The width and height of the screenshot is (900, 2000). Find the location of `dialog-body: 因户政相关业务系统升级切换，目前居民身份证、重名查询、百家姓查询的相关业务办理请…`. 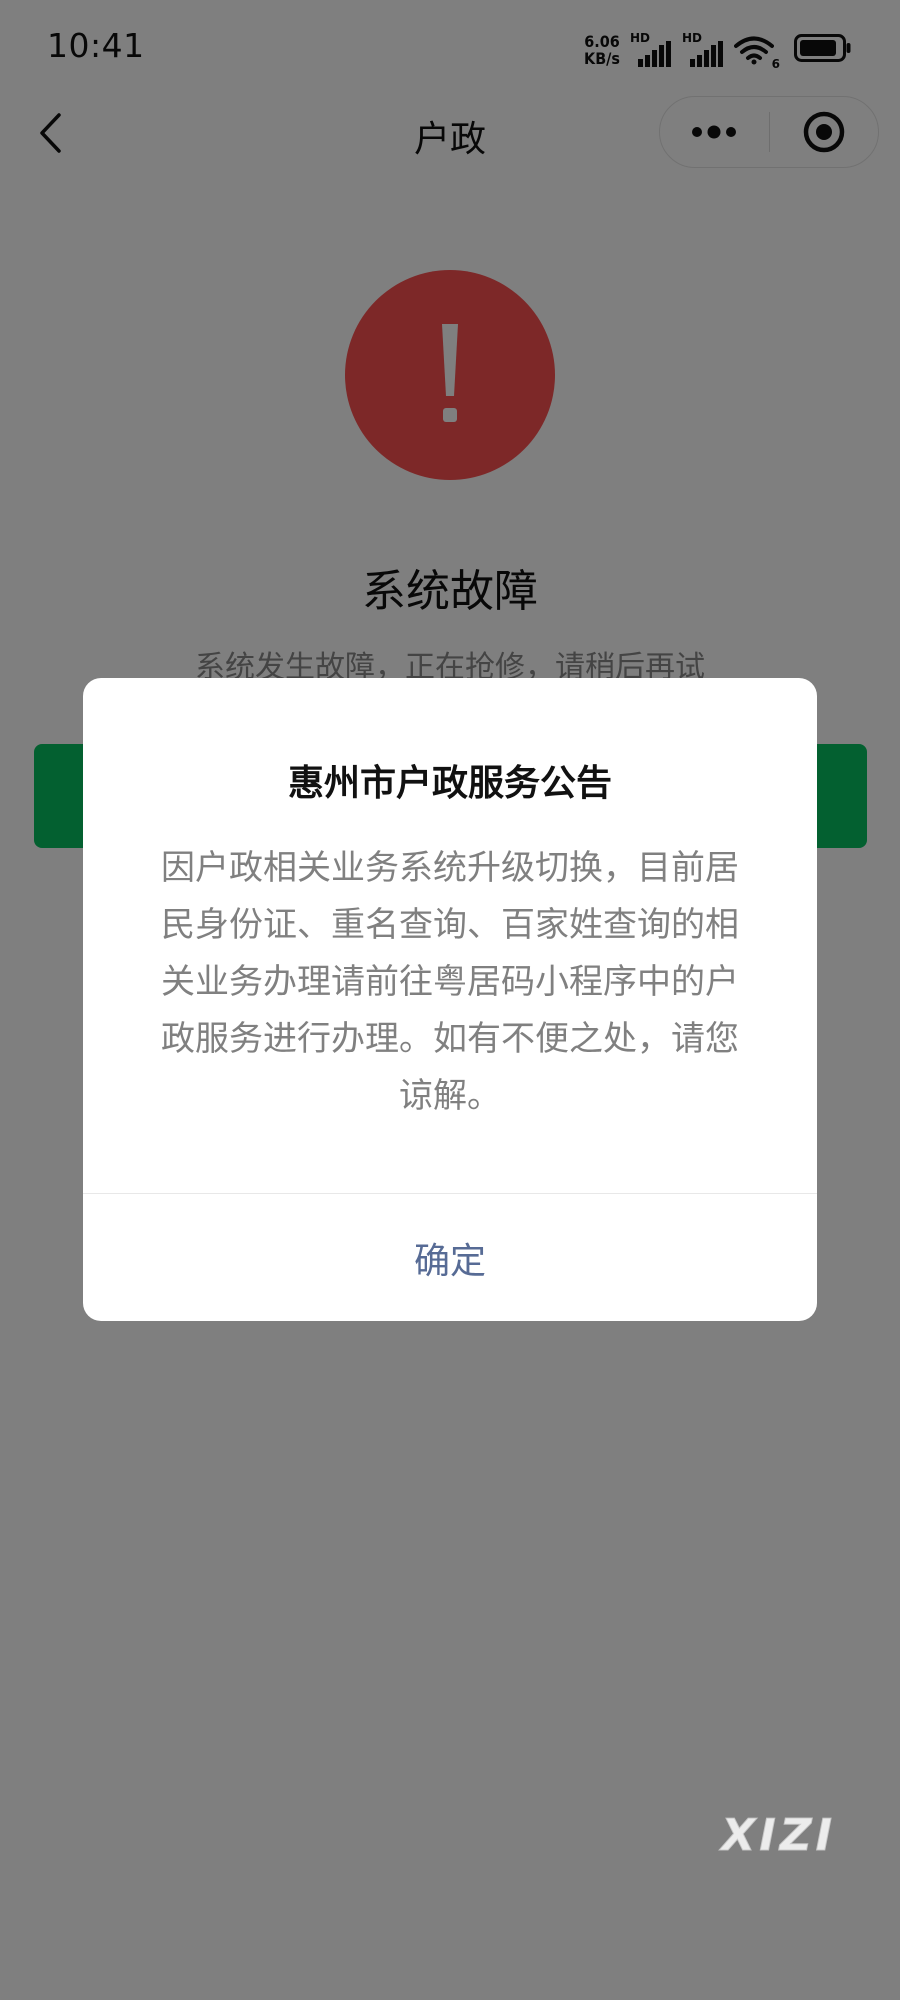

dialog-body: 因户政相关业务系统升级切换，目前居民身份证、重名查询、百家姓查询的相关业务办理请… is located at coordinates (450, 982).